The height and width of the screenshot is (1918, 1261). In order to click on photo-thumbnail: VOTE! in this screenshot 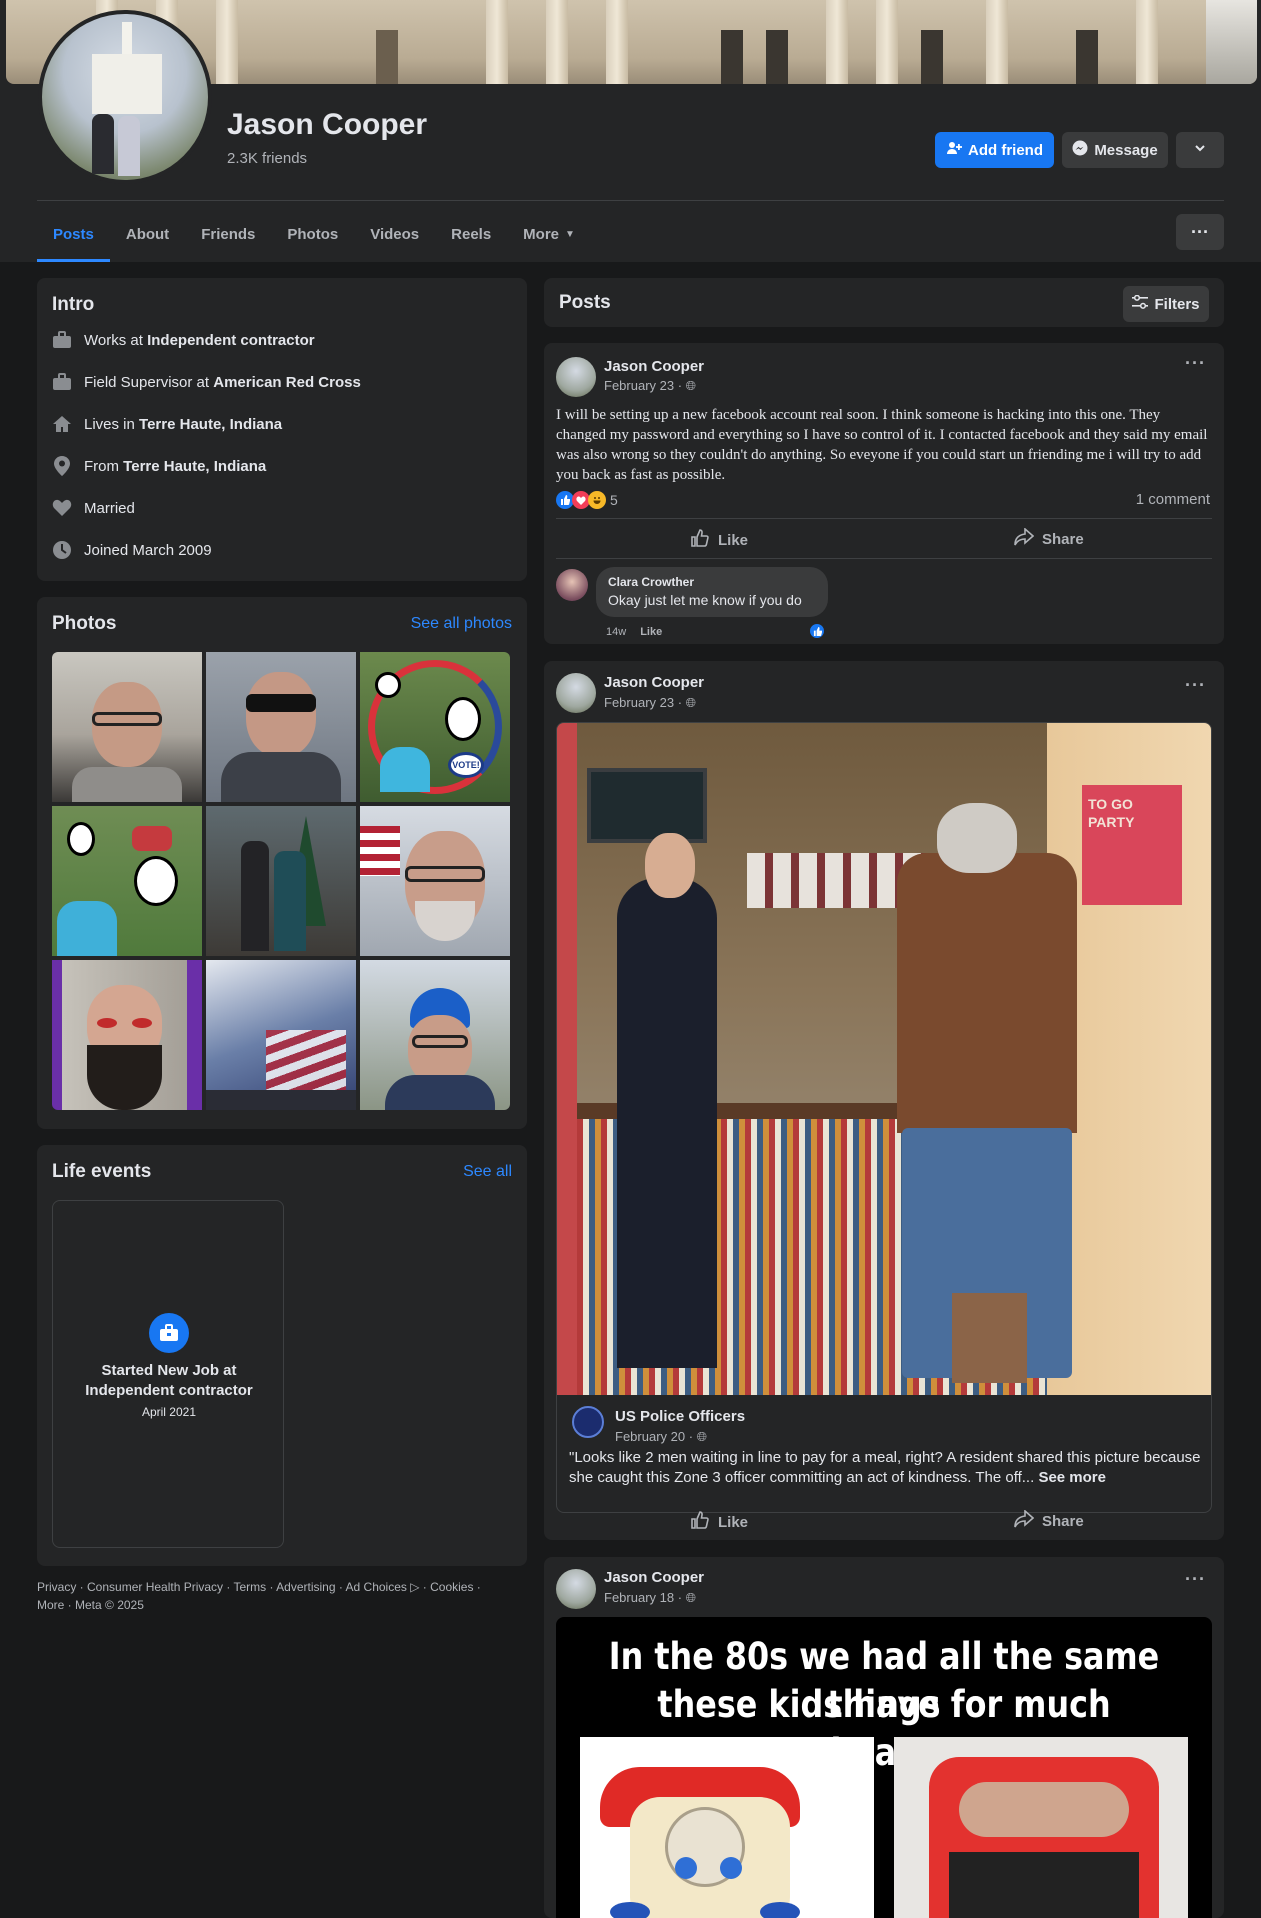, I will do `click(435, 727)`.